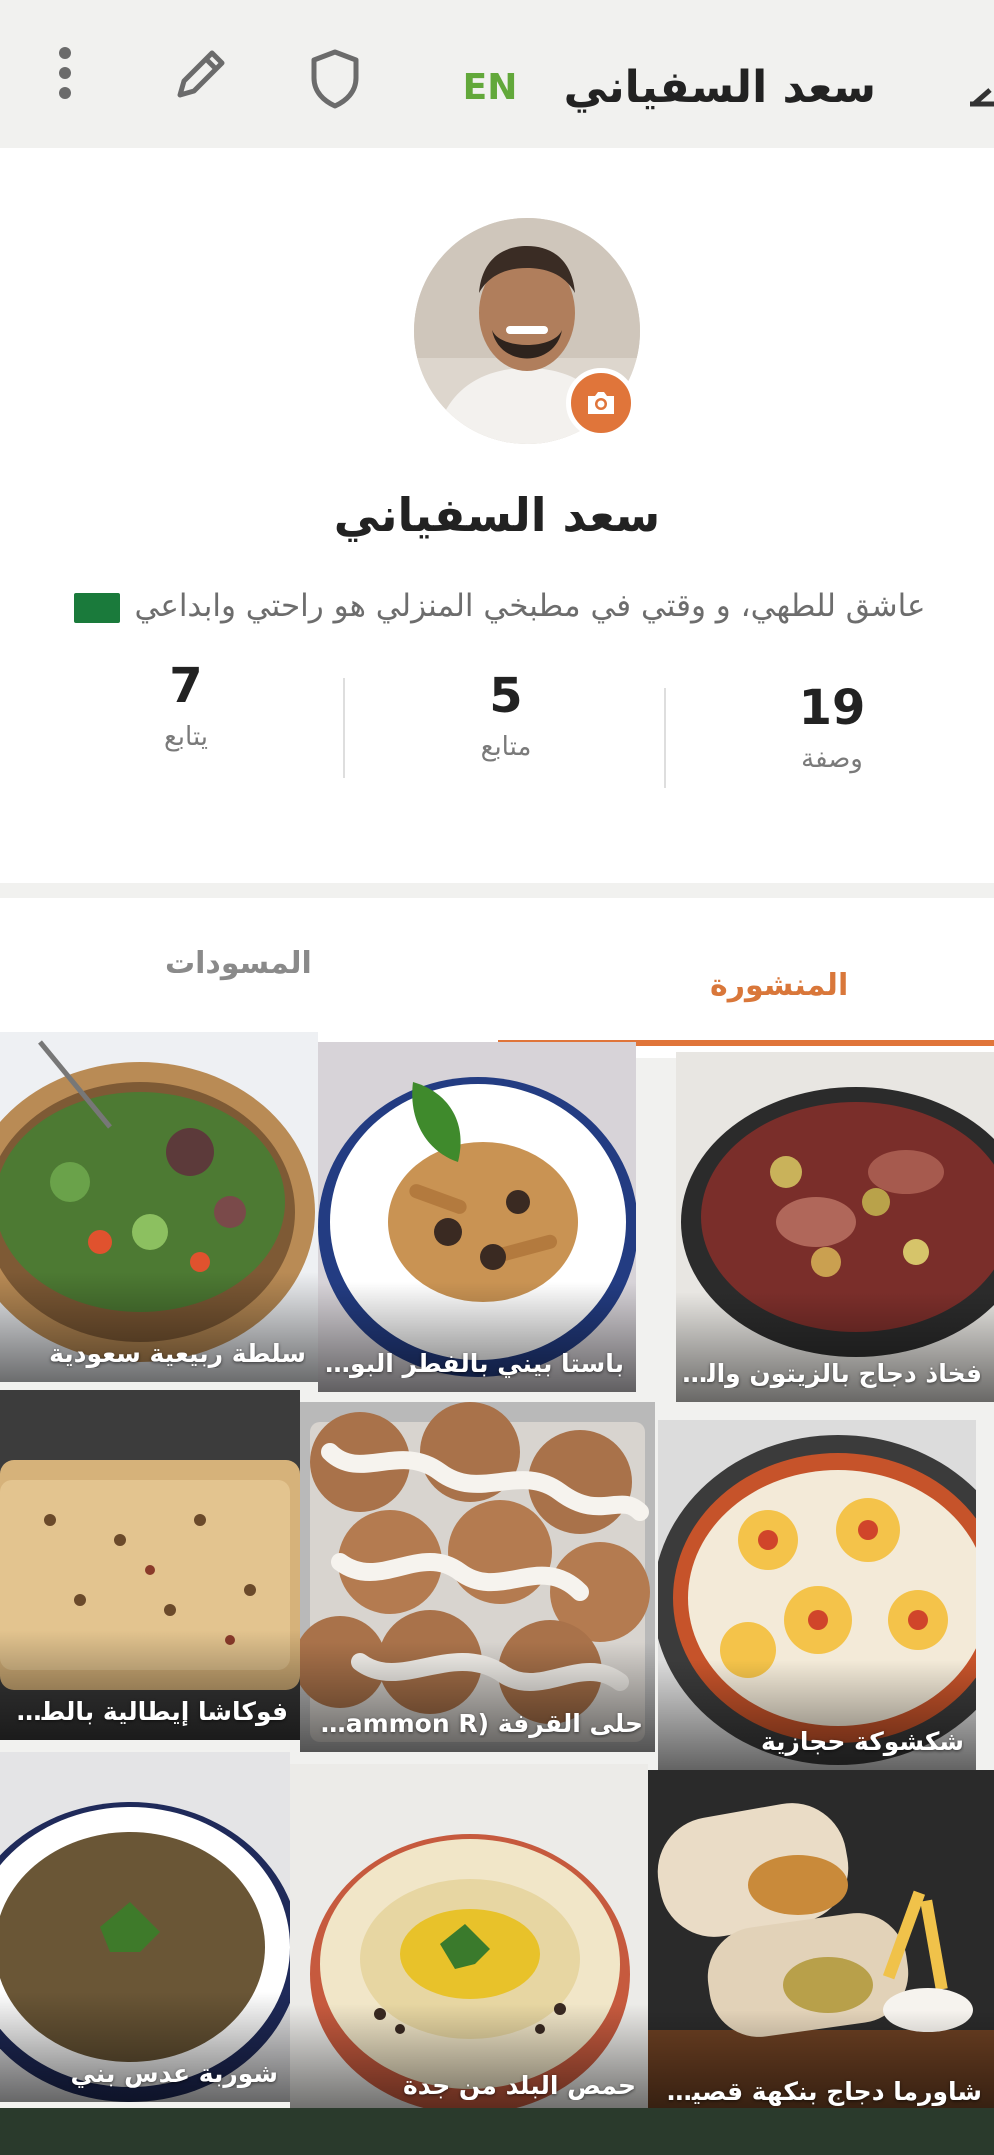  I want to click on stat-followers-label: متابع, so click(506, 747).